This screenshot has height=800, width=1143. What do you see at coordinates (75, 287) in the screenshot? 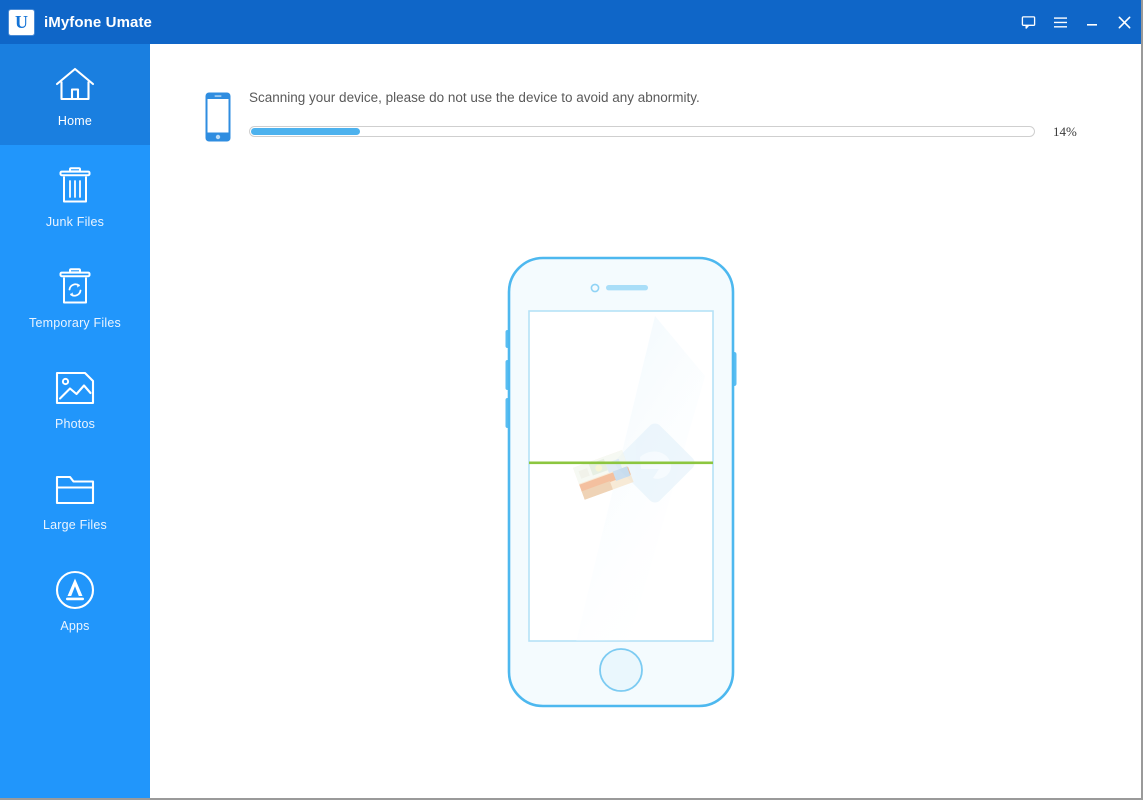
I see `recycle-trash-icon` at bounding box center [75, 287].